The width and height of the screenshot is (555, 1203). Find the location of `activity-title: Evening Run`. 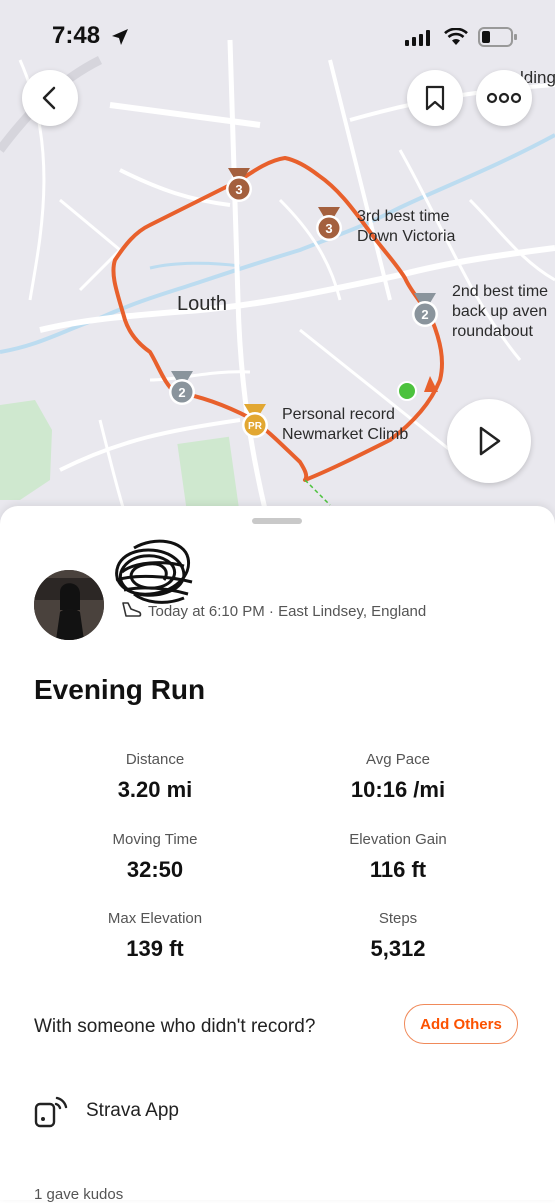

activity-title: Evening Run is located at coordinates (119, 690).